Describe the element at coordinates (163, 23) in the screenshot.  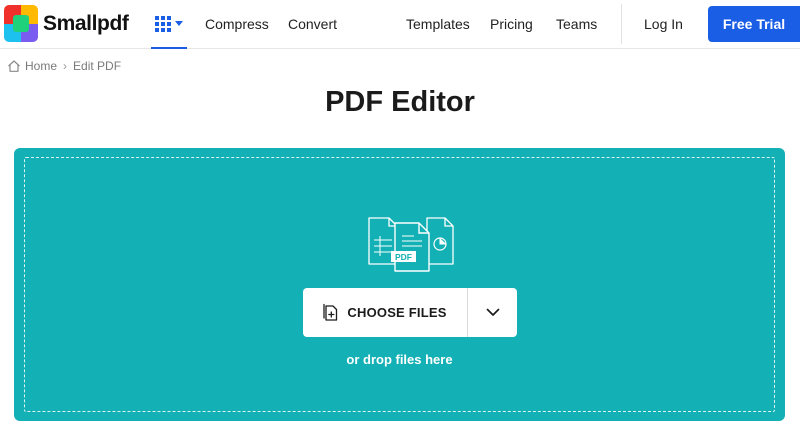
I see `grid-icon` at that location.